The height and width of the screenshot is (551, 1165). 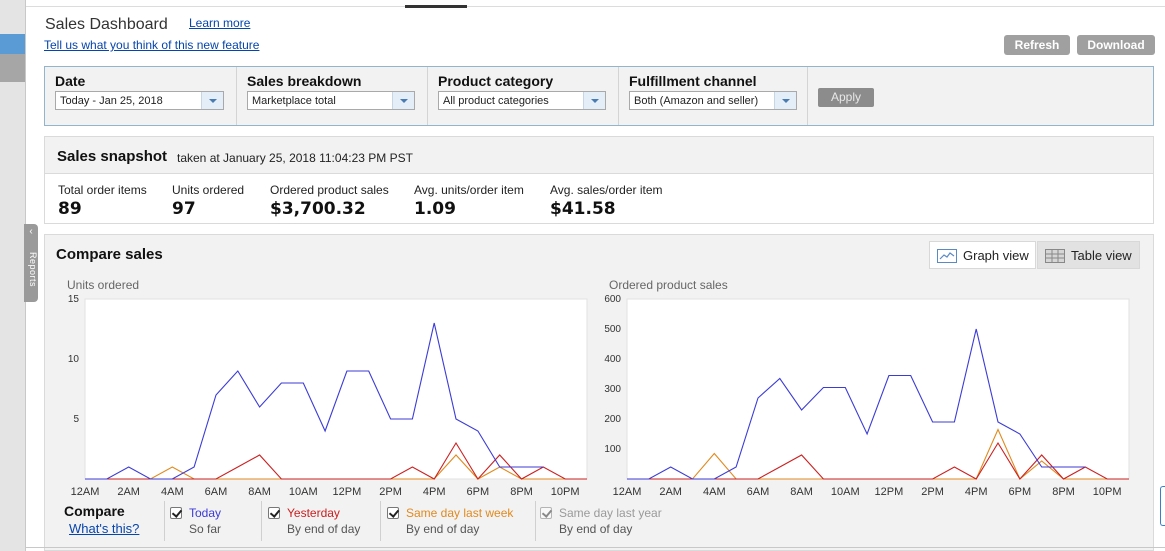 What do you see at coordinates (112, 156) in the screenshot?
I see `snapshot-title: Sales snapshot` at bounding box center [112, 156].